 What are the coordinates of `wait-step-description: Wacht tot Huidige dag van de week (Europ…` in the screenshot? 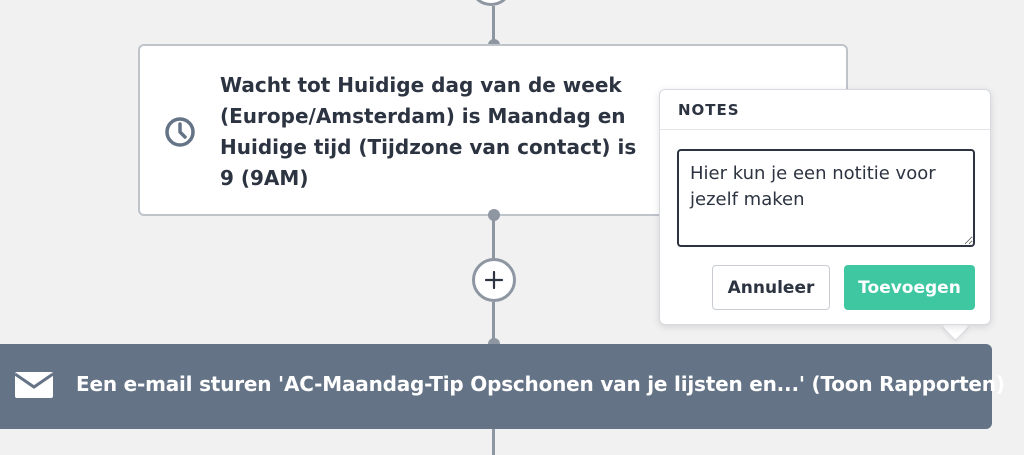 It's located at (428, 131).